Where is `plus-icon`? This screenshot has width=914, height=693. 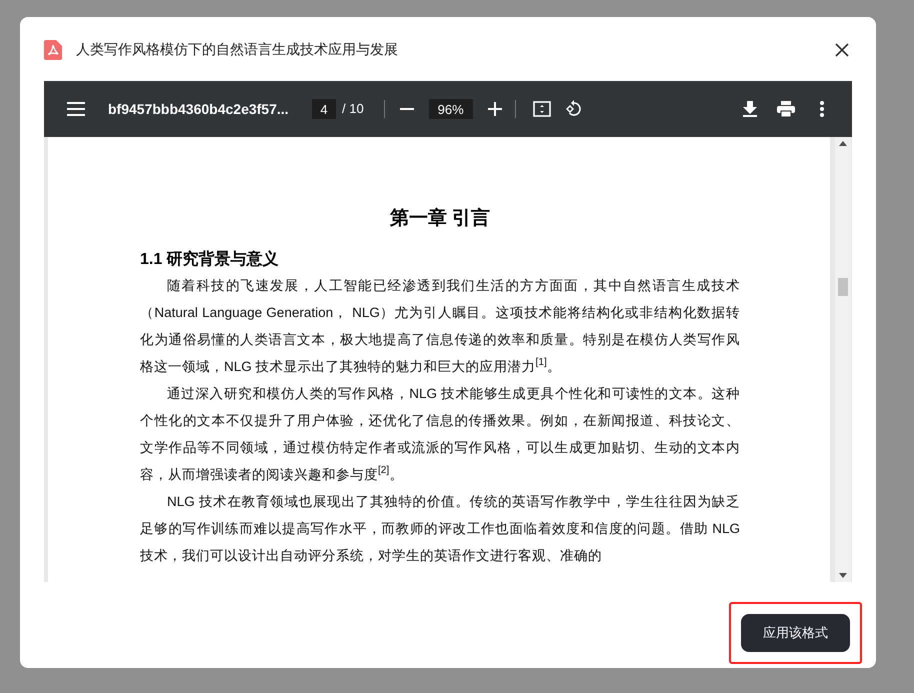
plus-icon is located at coordinates (495, 109).